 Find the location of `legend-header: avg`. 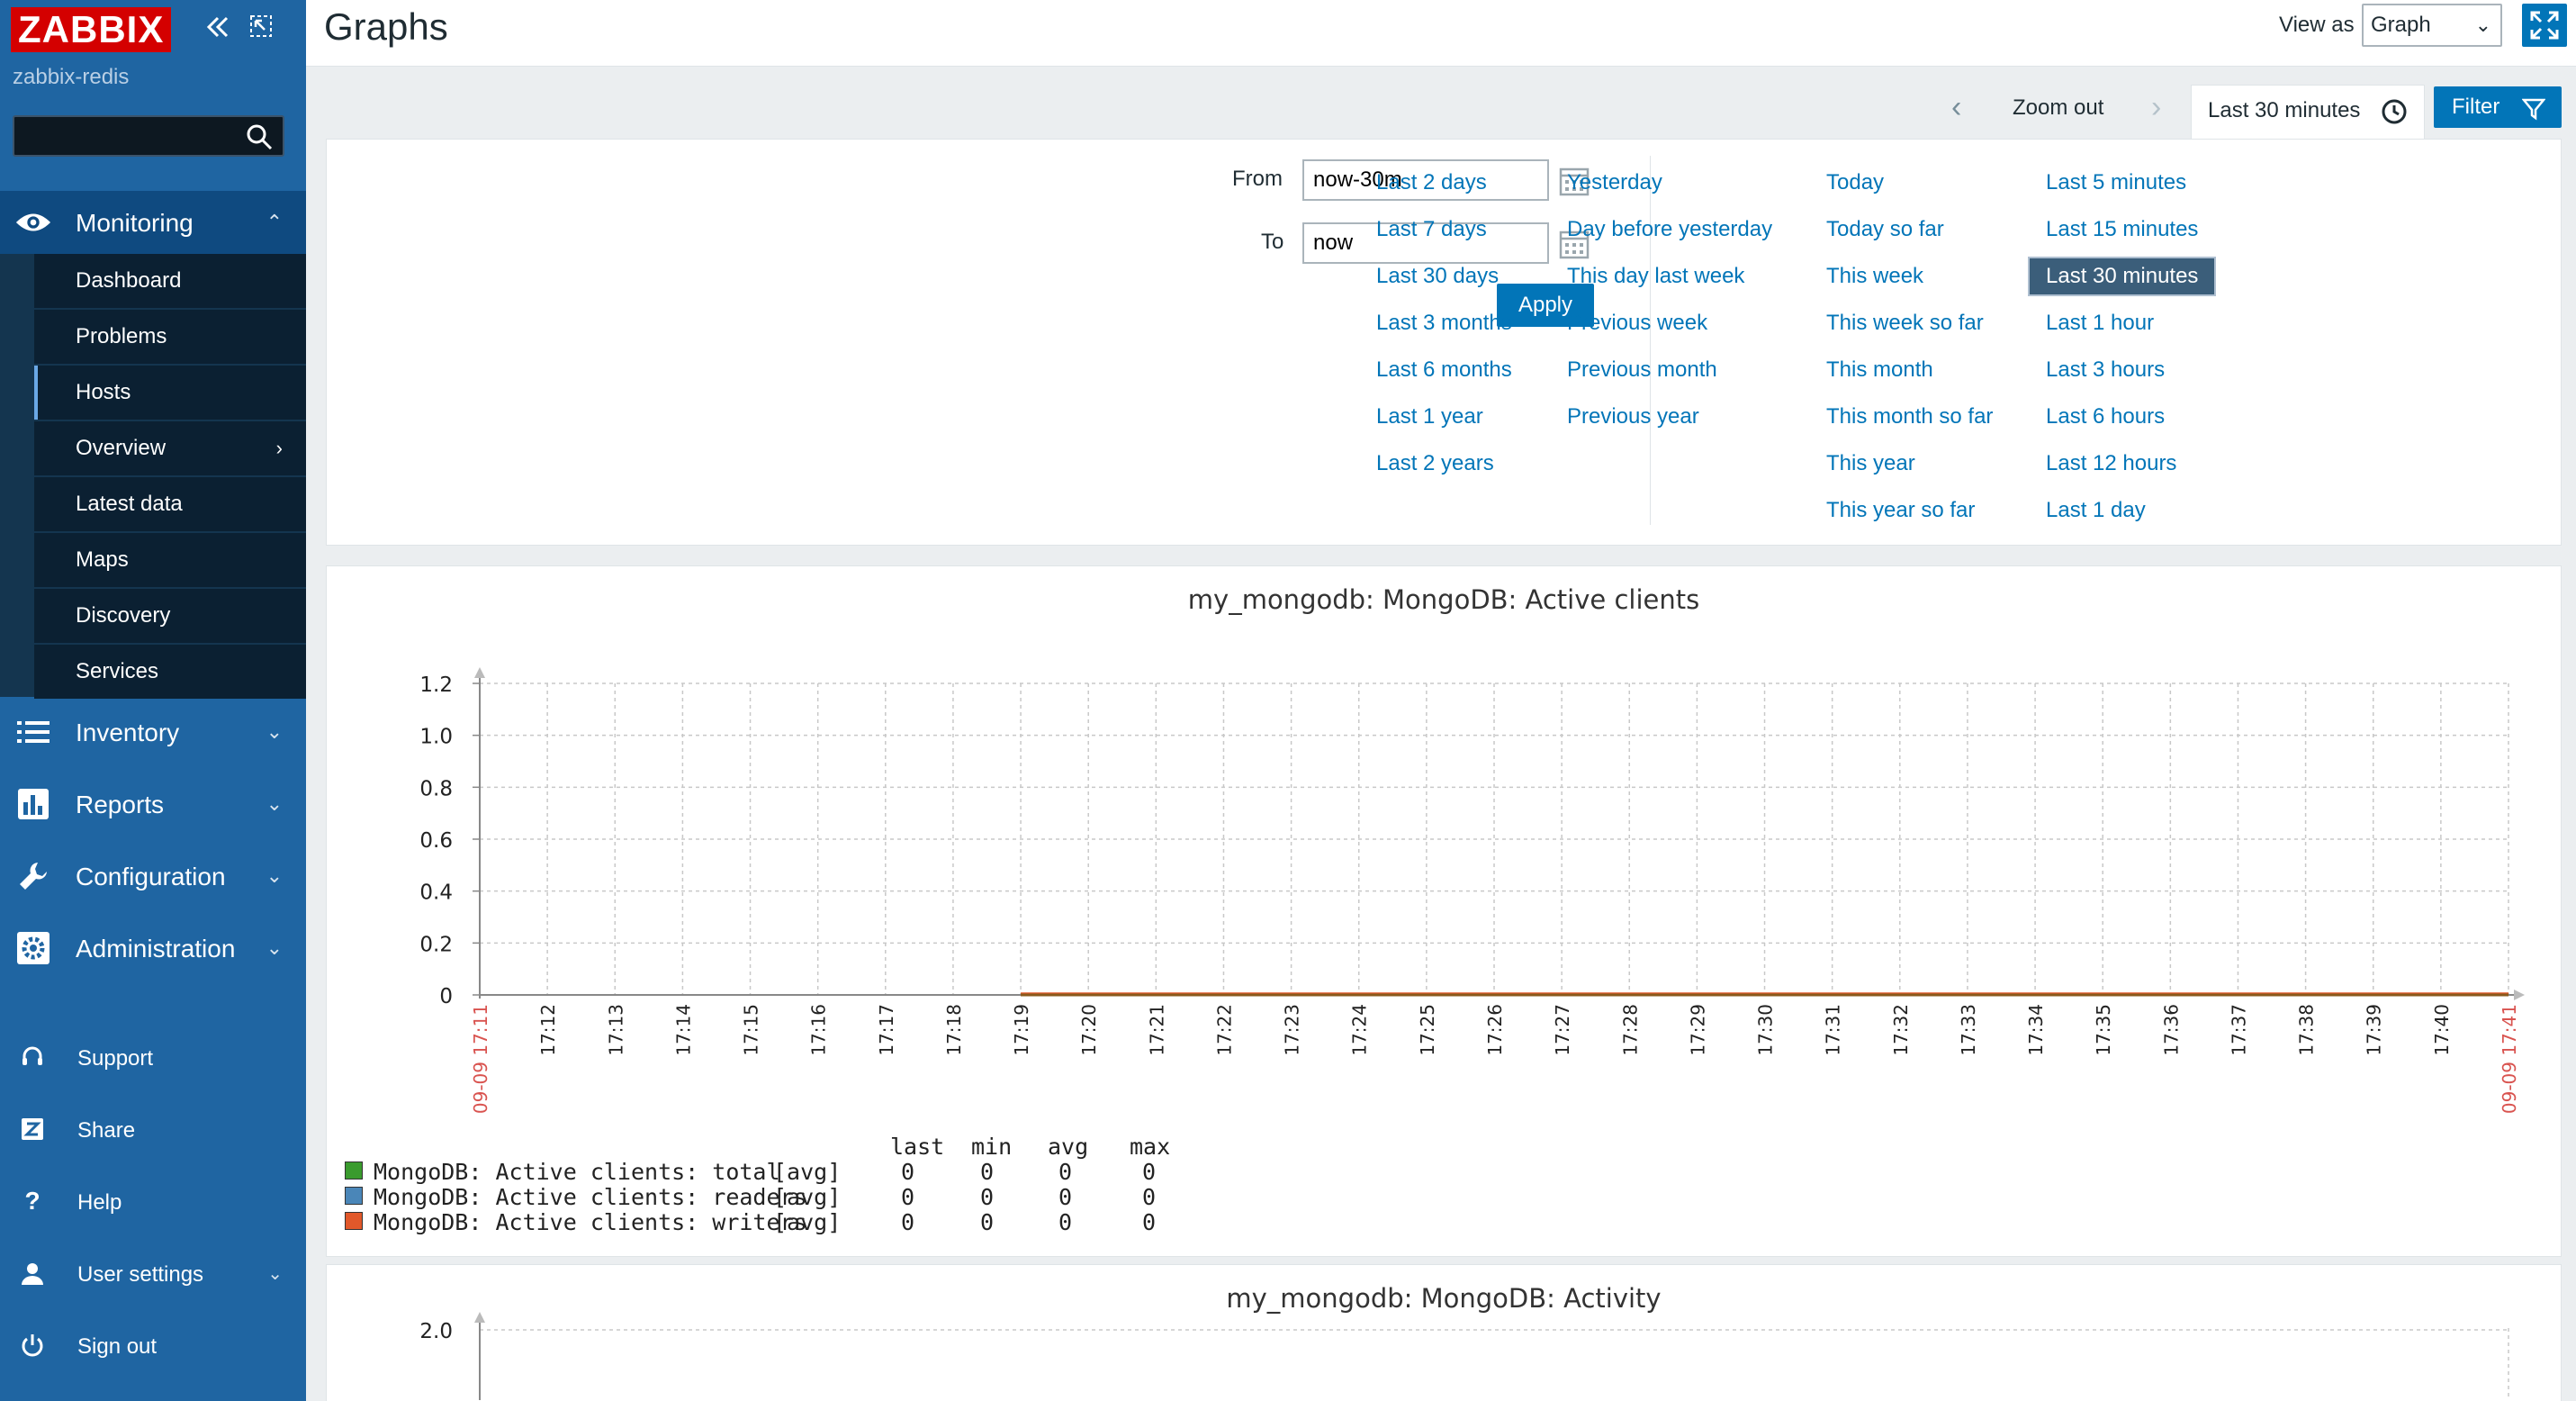

legend-header: avg is located at coordinates (1068, 1147).